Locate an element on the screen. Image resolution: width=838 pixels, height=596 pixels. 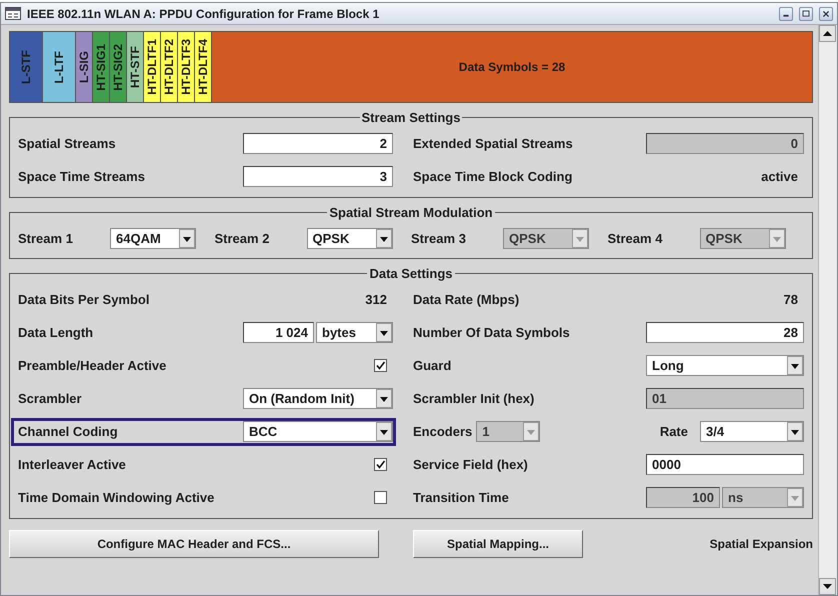
window-title: IEEE 802.11n WLAN A: PPDU Configuration for Frame Block 1 is located at coordinates (203, 13).